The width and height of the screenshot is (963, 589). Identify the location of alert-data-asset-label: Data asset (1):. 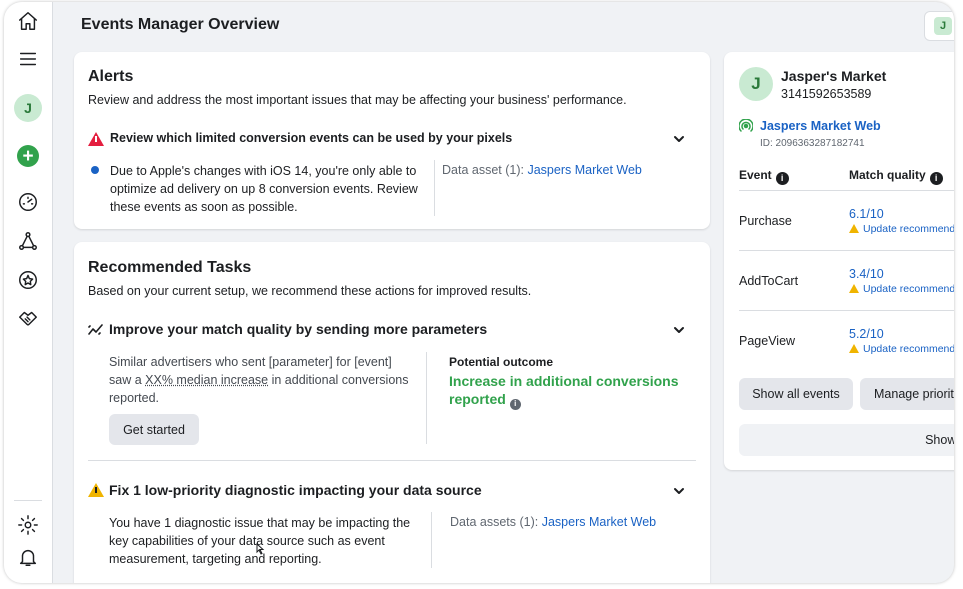
(483, 170).